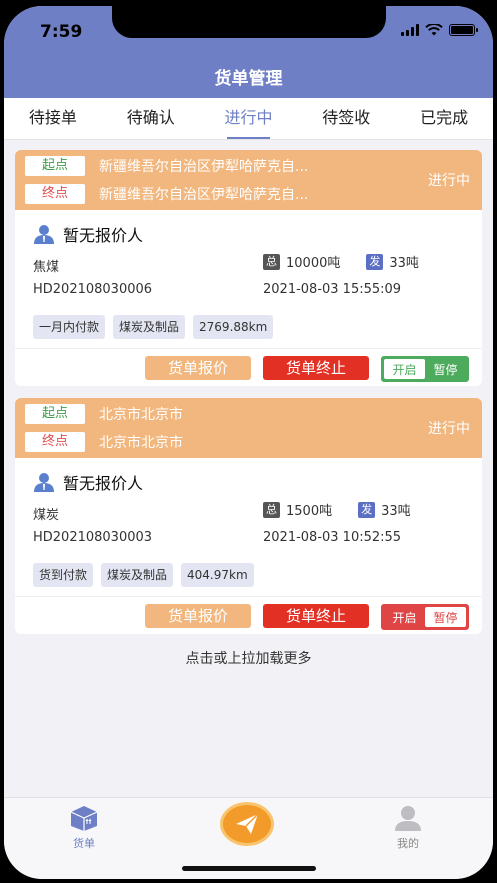 Image resolution: width=497 pixels, height=883 pixels. I want to click on cargo-type: 焦煤, so click(46, 267).